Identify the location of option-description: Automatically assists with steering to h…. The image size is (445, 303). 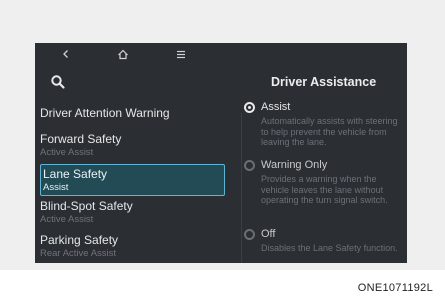
(329, 131).